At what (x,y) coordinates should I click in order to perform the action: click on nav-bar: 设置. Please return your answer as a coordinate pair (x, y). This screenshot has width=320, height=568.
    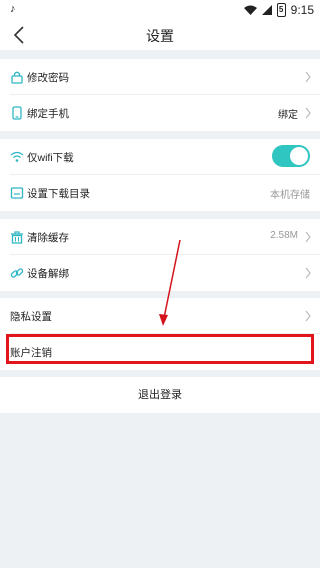
    Looking at the image, I should click on (160, 35).